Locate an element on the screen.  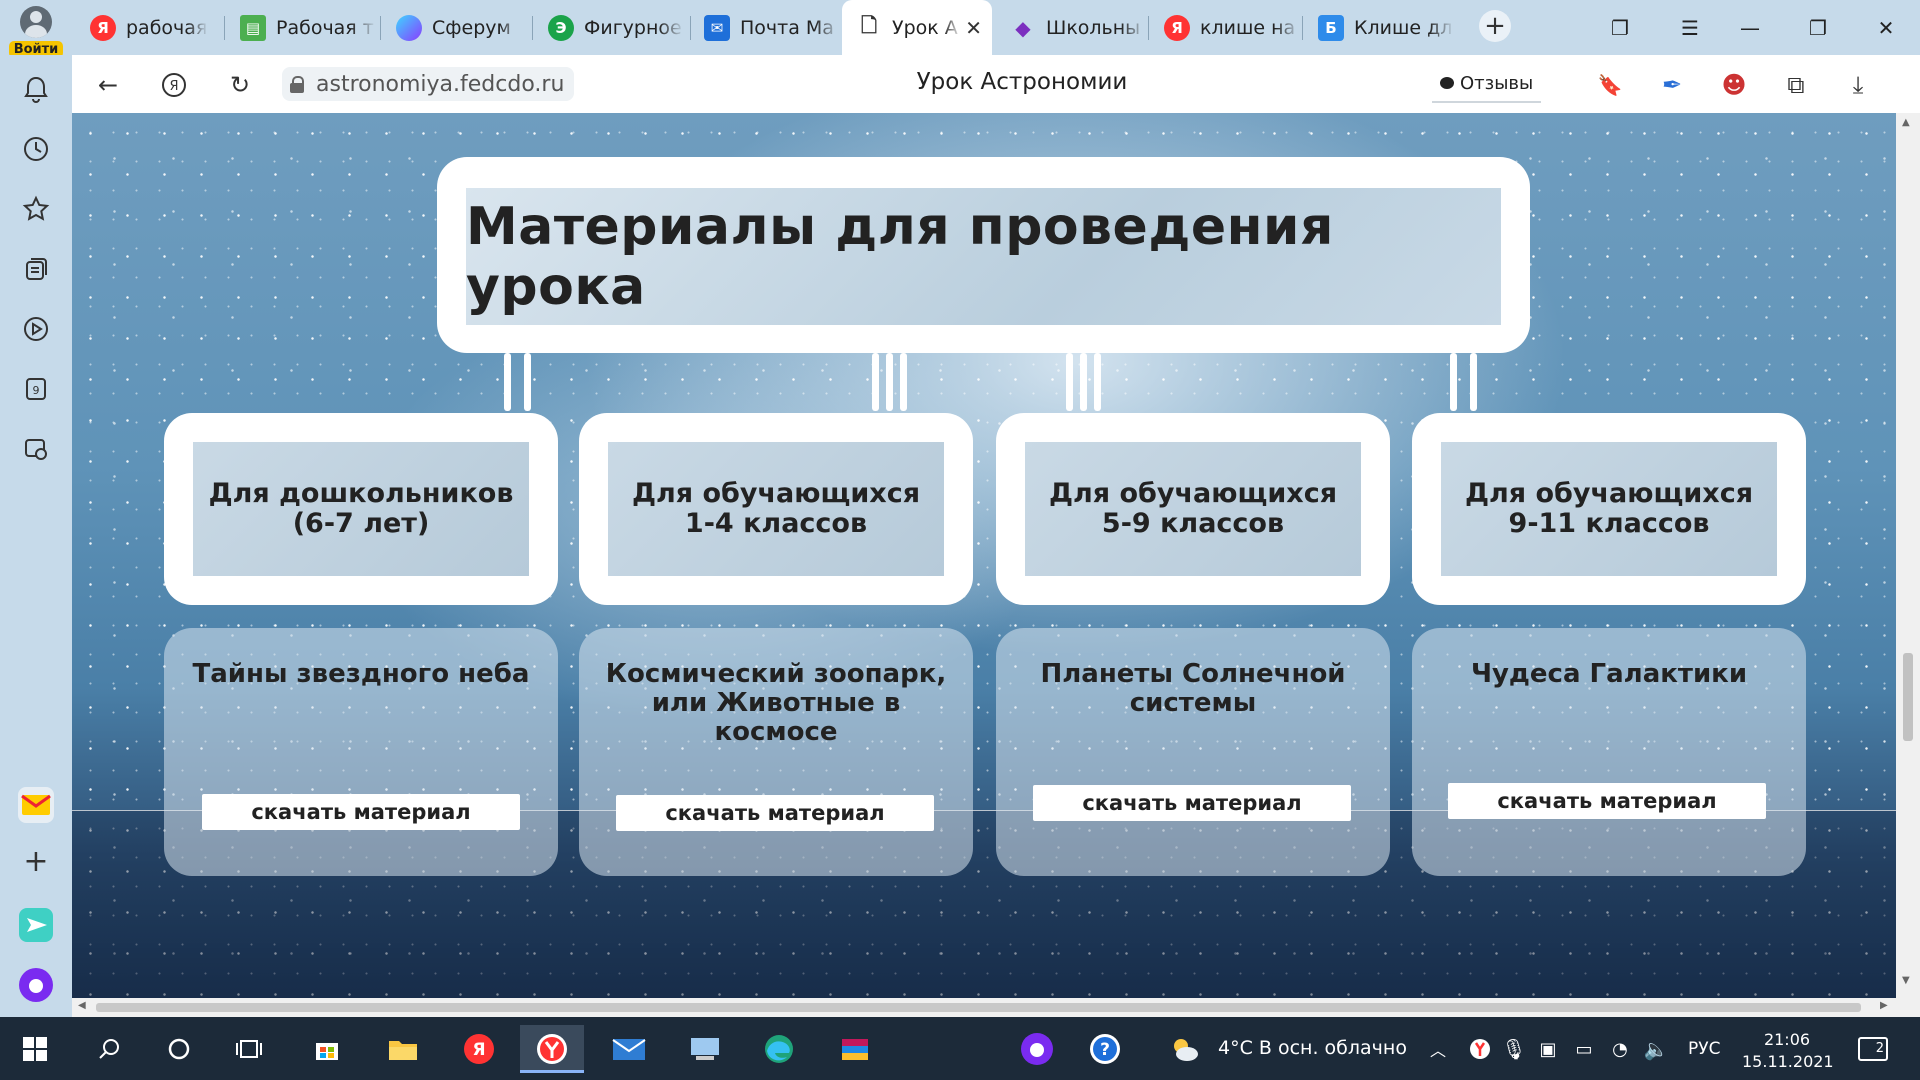
tab-astronomy-lesson: 🗋 Урок А ✕ is located at coordinates (917, 27).